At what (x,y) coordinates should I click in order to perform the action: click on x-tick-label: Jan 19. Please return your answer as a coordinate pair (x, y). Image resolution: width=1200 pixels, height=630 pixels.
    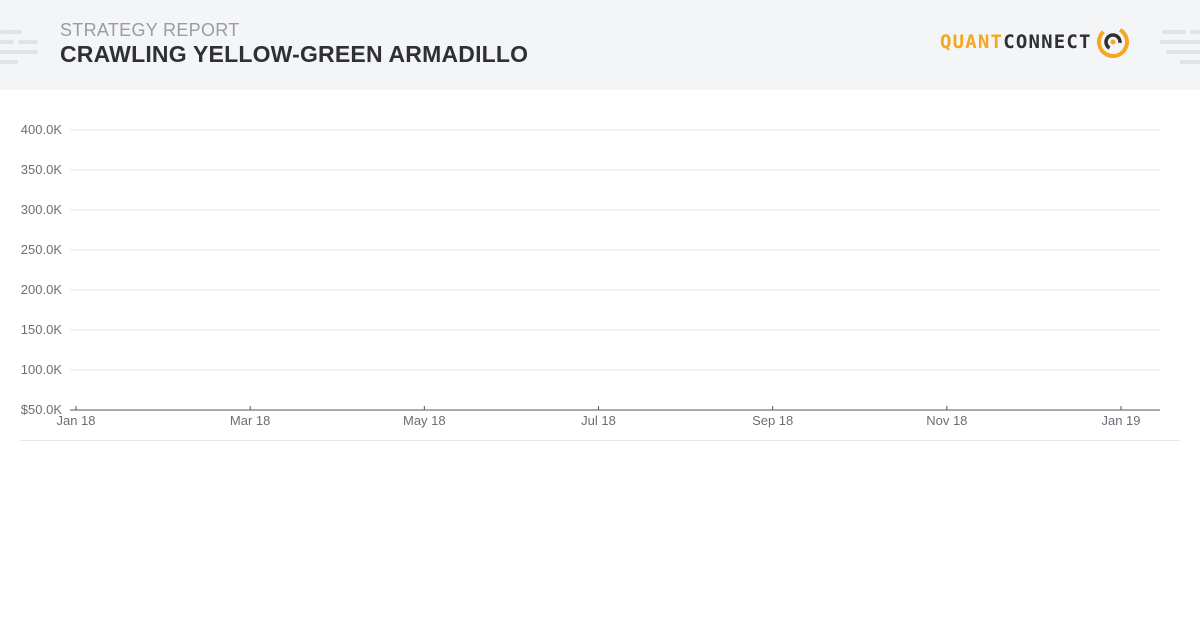
    Looking at the image, I should click on (1120, 420).